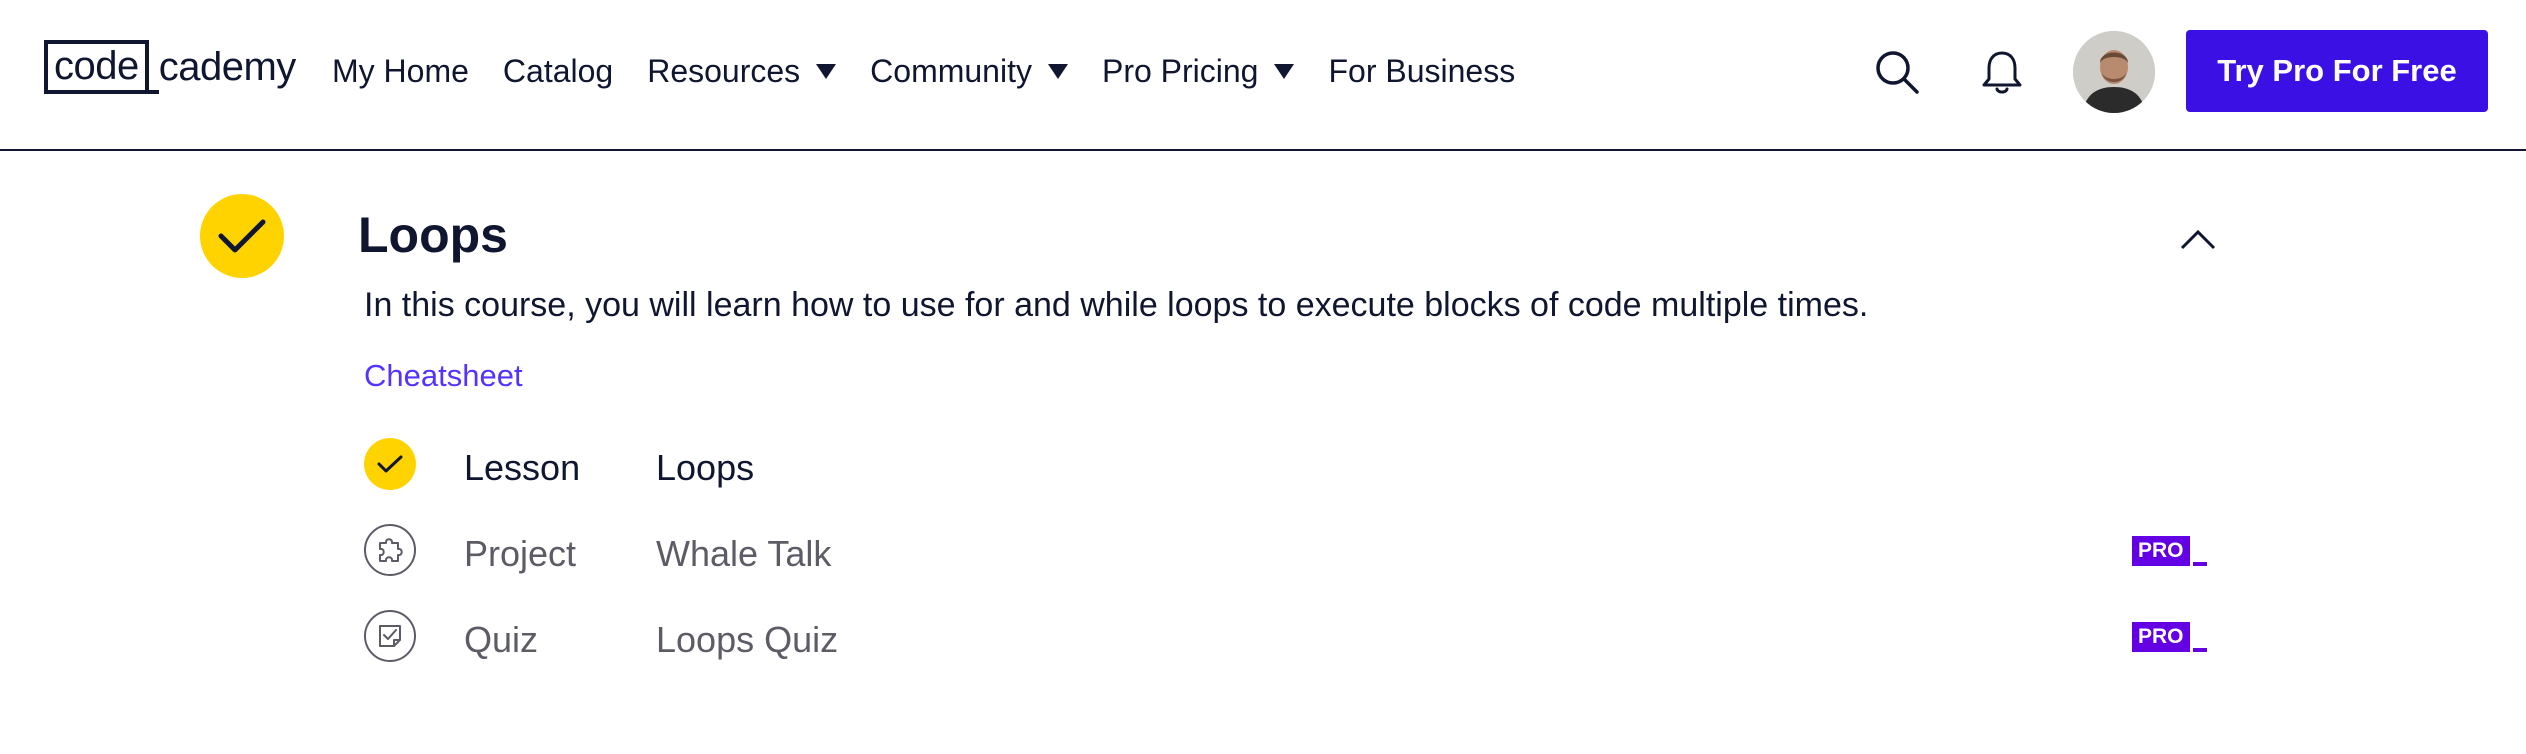 This screenshot has width=2526, height=754. Describe the element at coordinates (522, 467) in the screenshot. I see `item-type-label: Lesson` at that location.